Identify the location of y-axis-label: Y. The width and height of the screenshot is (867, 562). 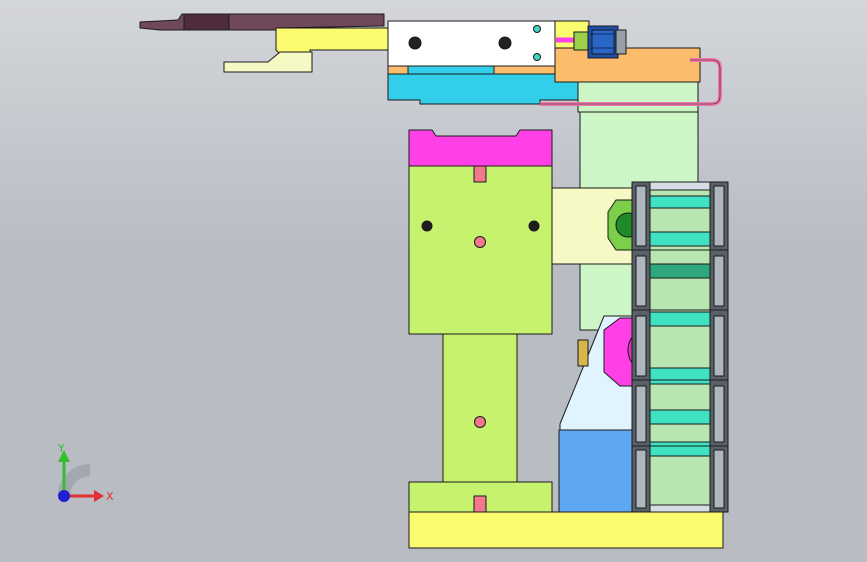
(61, 448).